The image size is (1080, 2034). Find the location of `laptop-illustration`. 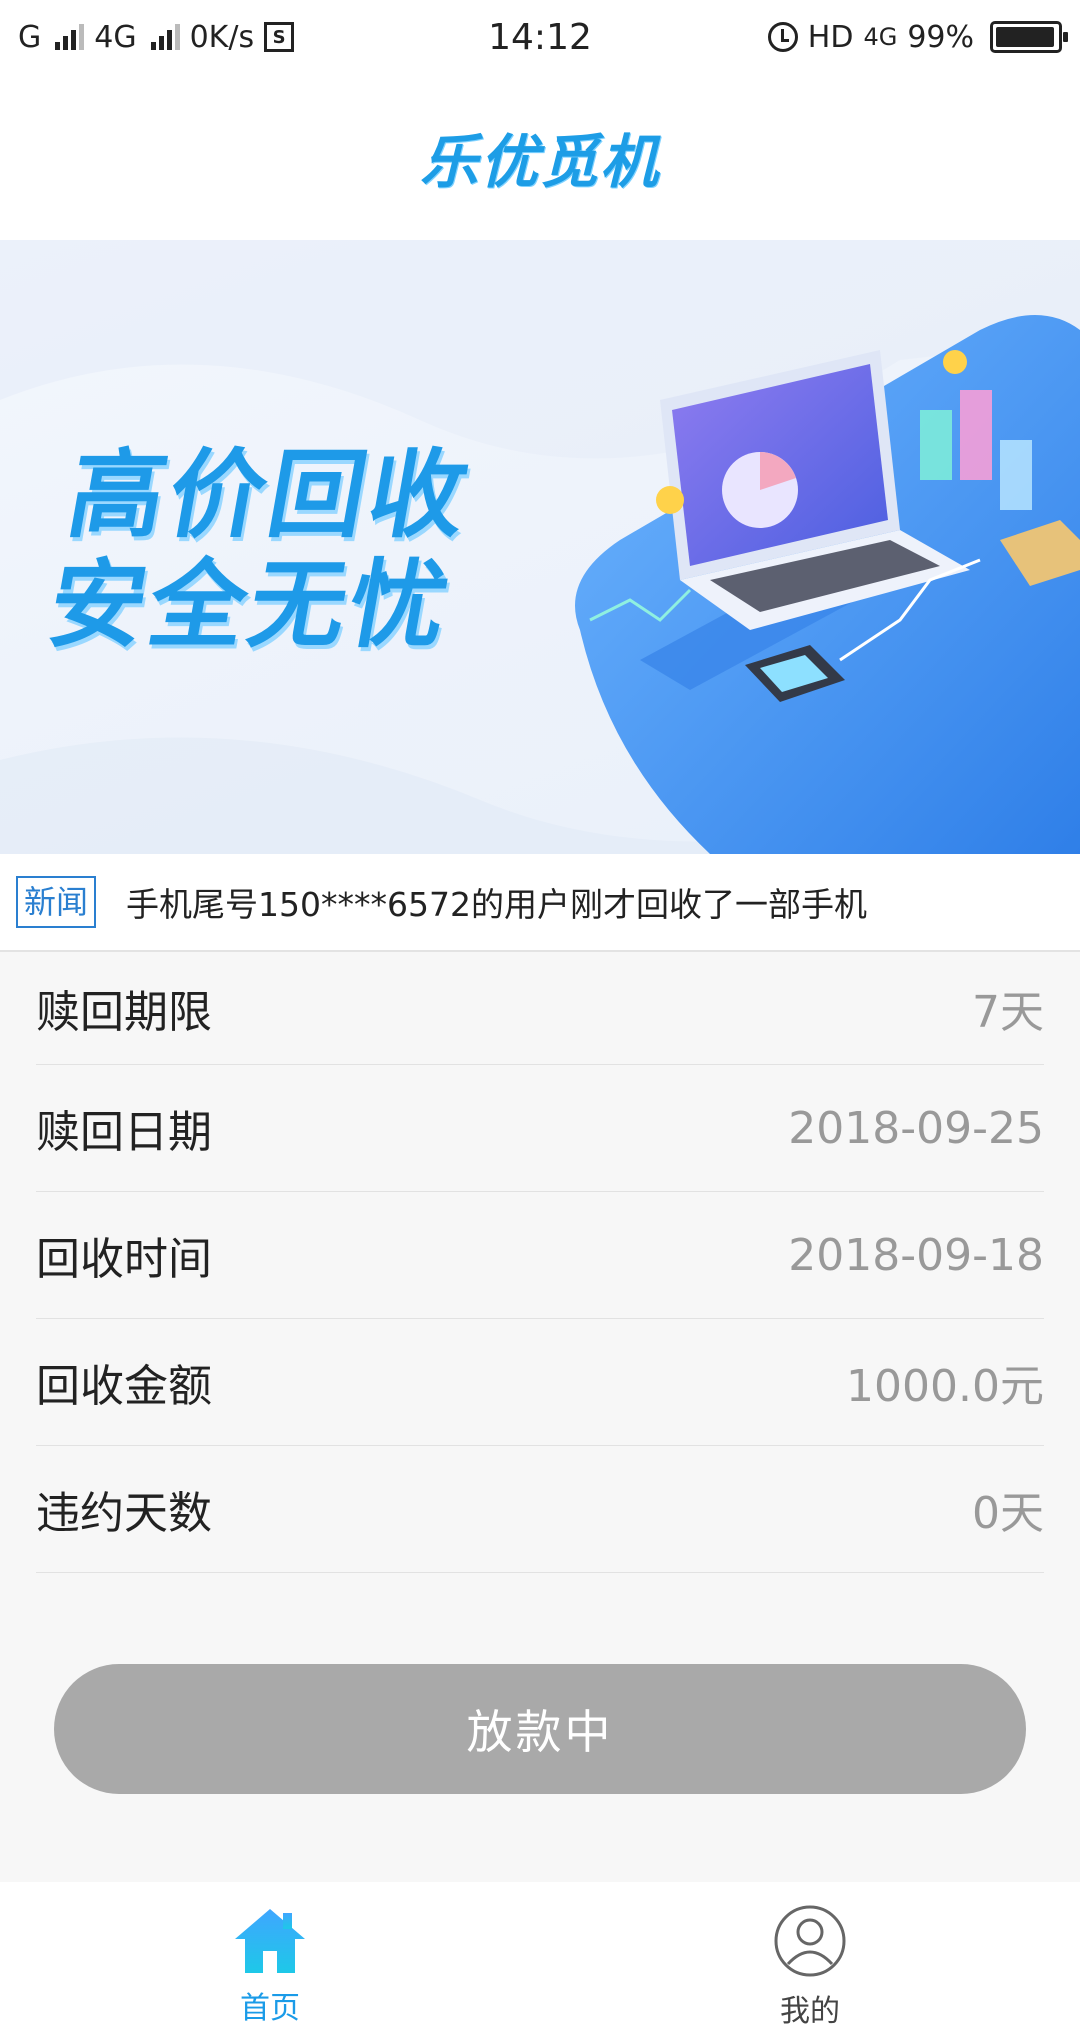

laptop-illustration is located at coordinates (827, 584).